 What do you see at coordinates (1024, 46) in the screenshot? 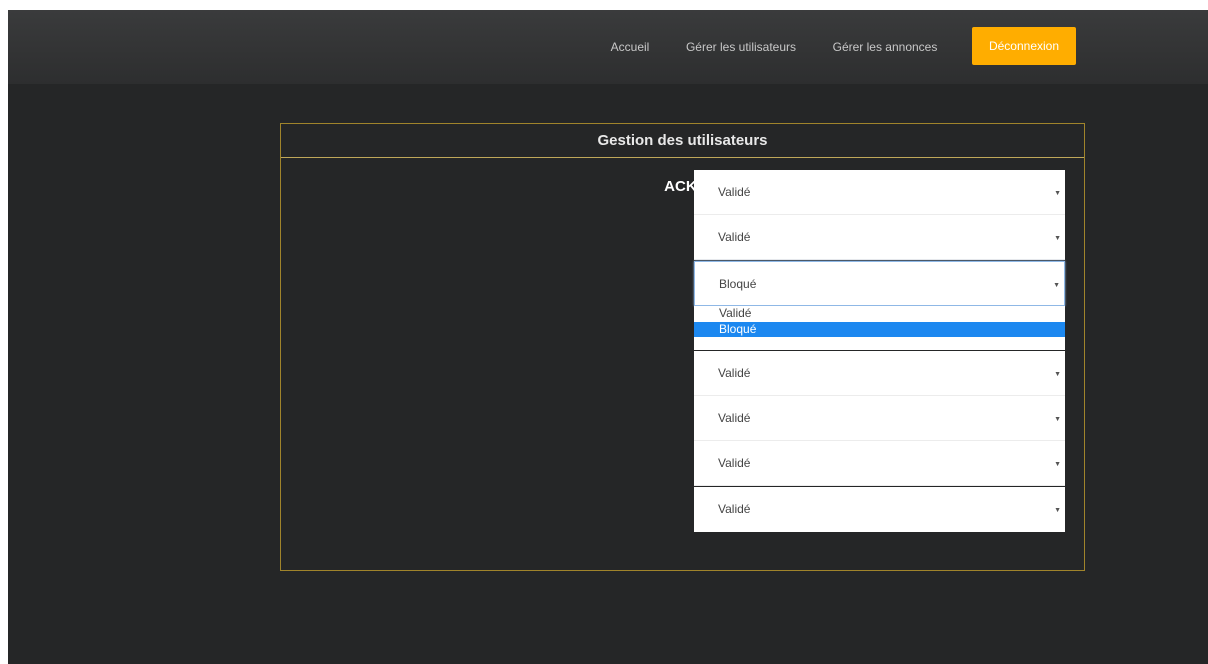
I see `logout-button: Déconnexion` at bounding box center [1024, 46].